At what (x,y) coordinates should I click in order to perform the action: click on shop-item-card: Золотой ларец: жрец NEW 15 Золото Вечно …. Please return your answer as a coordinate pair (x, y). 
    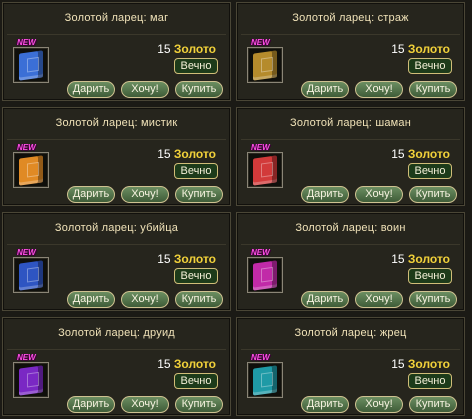
    Looking at the image, I should click on (350, 366).